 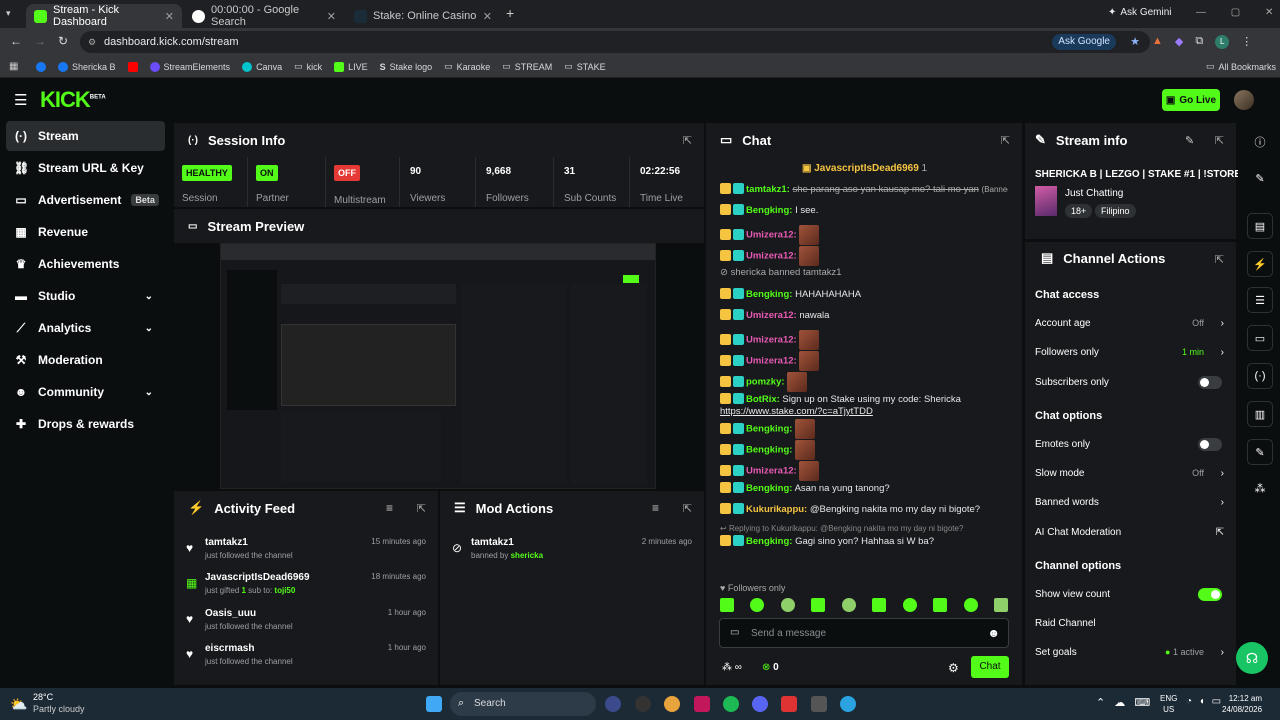 What do you see at coordinates (1135, 42) in the screenshot?
I see `bookmark-star-icon: ★` at bounding box center [1135, 42].